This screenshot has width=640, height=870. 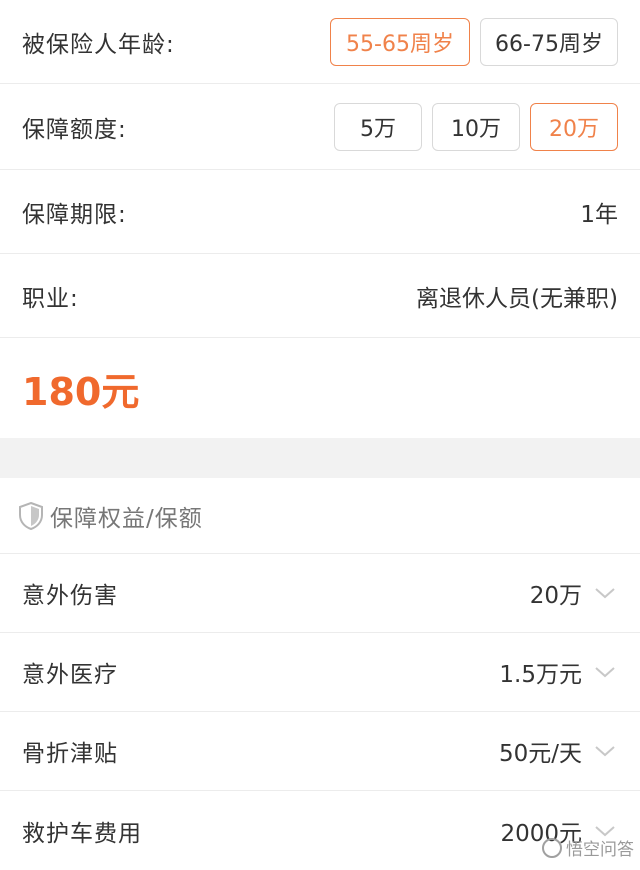 I want to click on age-row: 被保险人年龄: 55-65周岁 66-75周岁, so click(x=320, y=42).